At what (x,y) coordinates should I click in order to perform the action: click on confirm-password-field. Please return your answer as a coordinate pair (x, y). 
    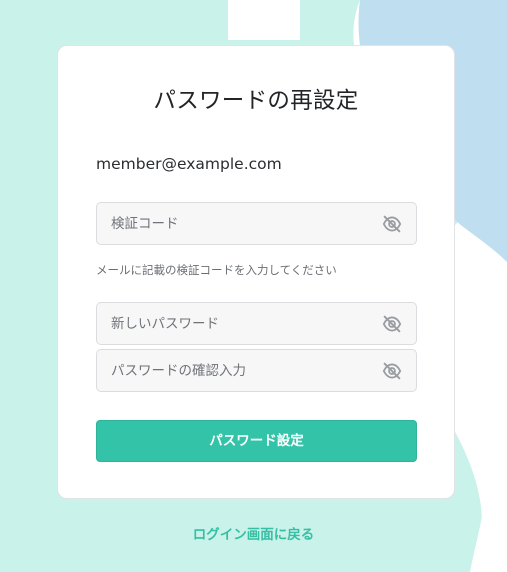
    Looking at the image, I should click on (256, 370).